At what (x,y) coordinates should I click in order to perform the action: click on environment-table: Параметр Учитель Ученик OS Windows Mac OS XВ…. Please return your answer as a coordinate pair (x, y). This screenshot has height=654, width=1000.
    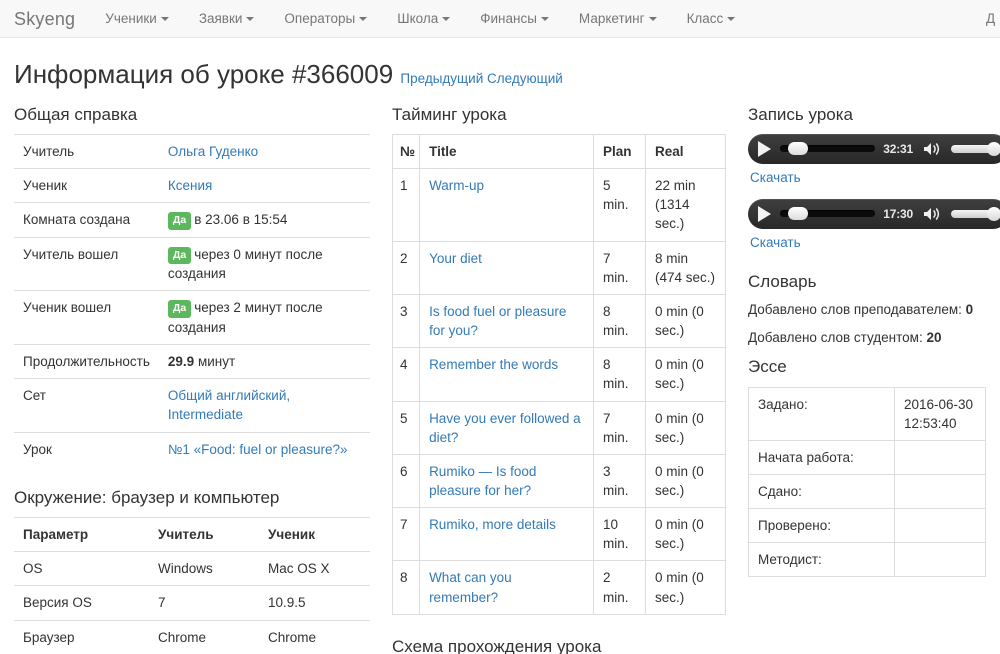
    Looking at the image, I should click on (192, 585).